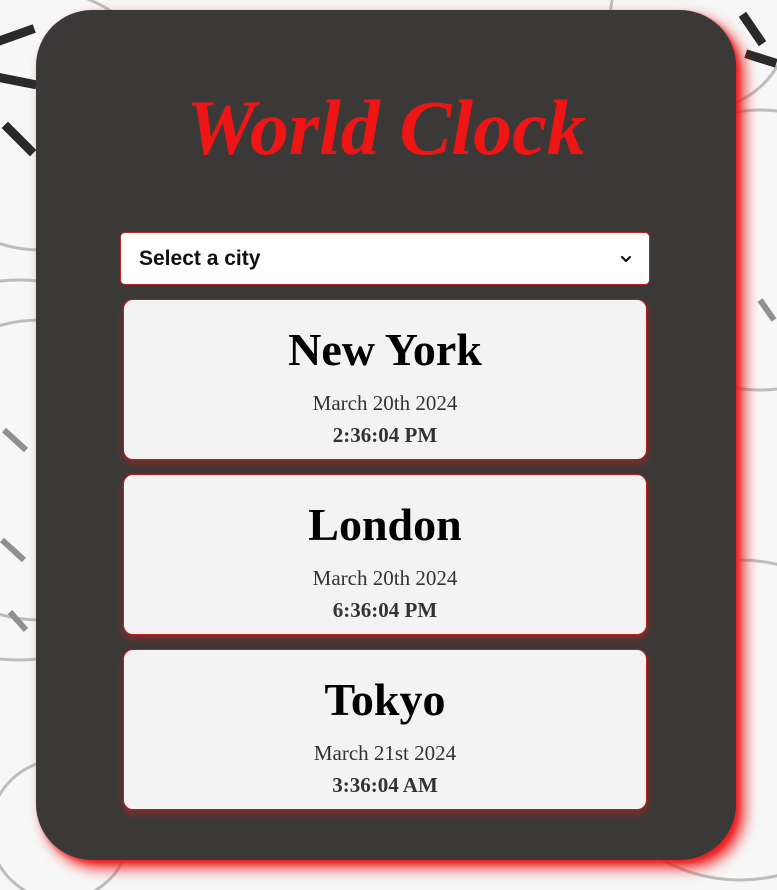  What do you see at coordinates (386, 127) in the screenshot?
I see `page-title: World Clock` at bounding box center [386, 127].